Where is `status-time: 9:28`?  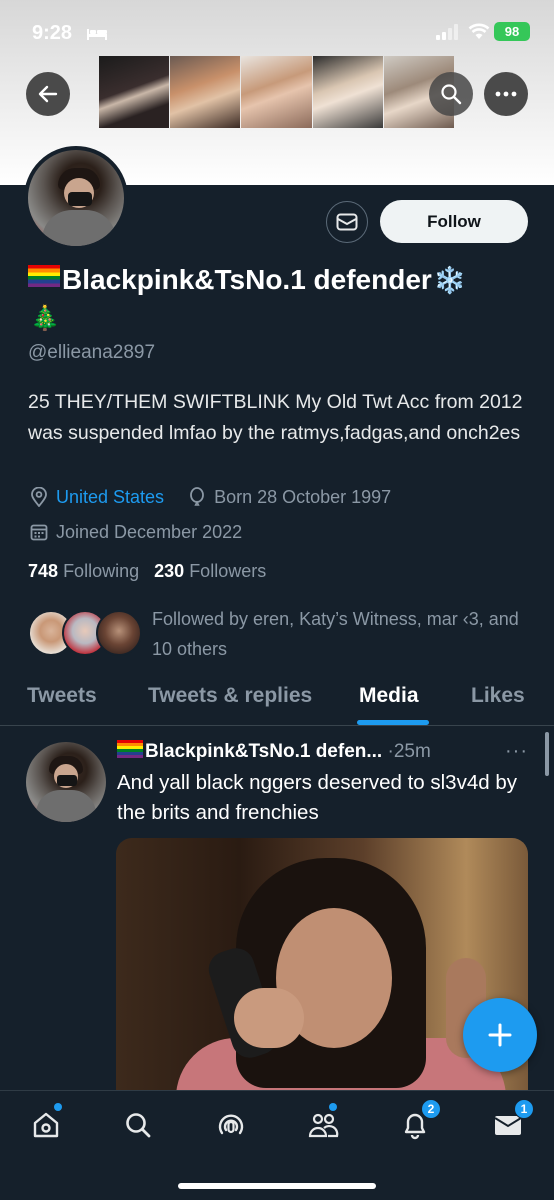
status-time: 9:28 is located at coordinates (52, 33).